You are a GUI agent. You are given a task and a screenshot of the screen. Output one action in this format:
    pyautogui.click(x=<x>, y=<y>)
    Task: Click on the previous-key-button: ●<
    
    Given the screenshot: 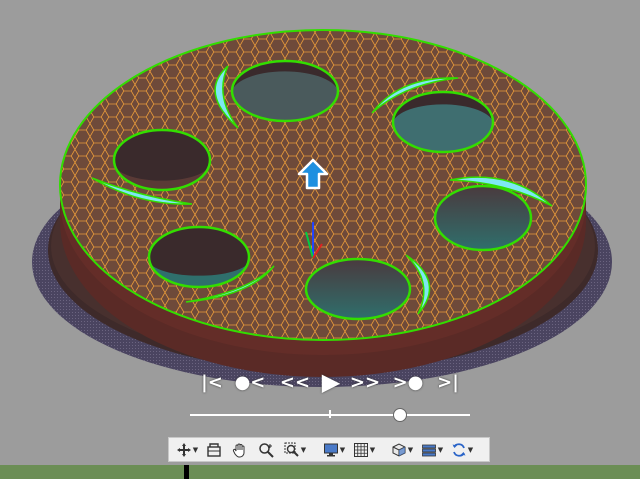 What is the action you would take?
    pyautogui.click(x=250, y=382)
    